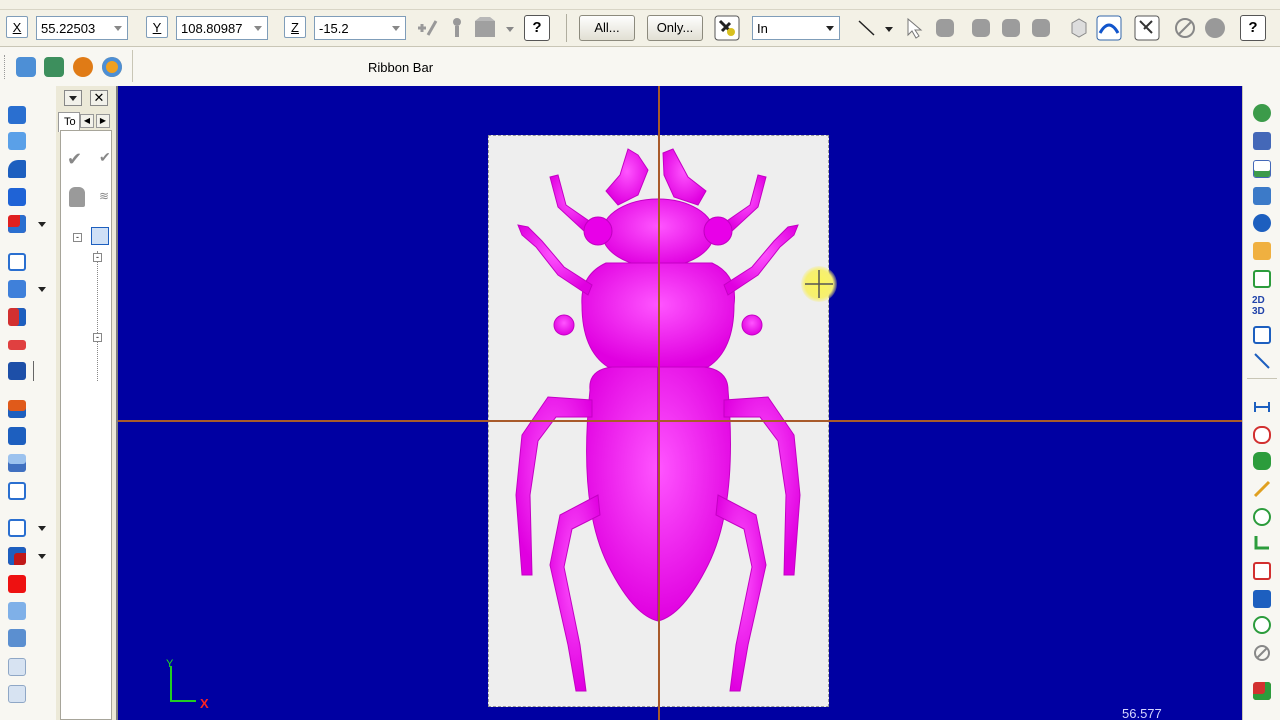 Image resolution: width=1280 pixels, height=720 pixels. What do you see at coordinates (17, 224) in the screenshot?
I see `box-icon` at bounding box center [17, 224].